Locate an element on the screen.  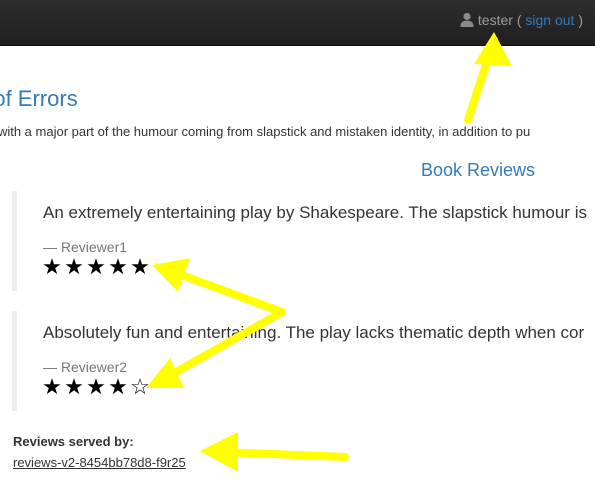
top-navbar: tester ( sign out ) is located at coordinates (297, 23).